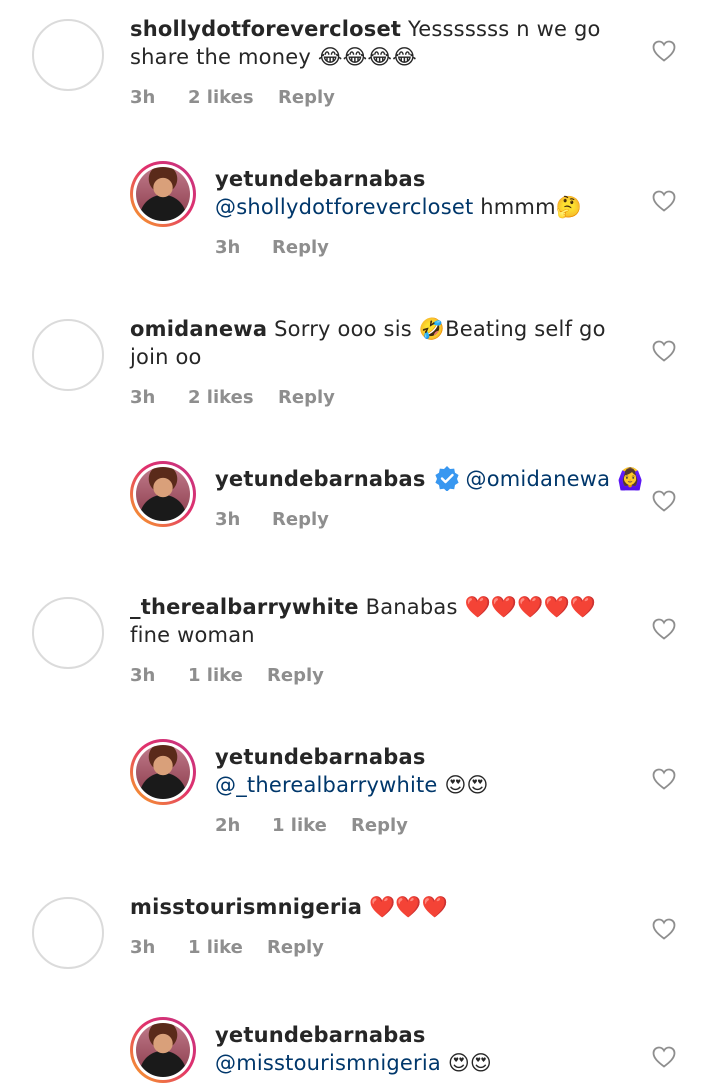 The width and height of the screenshot is (720, 1087). Describe the element at coordinates (228, 825) in the screenshot. I see `comment-time: 2h` at that location.